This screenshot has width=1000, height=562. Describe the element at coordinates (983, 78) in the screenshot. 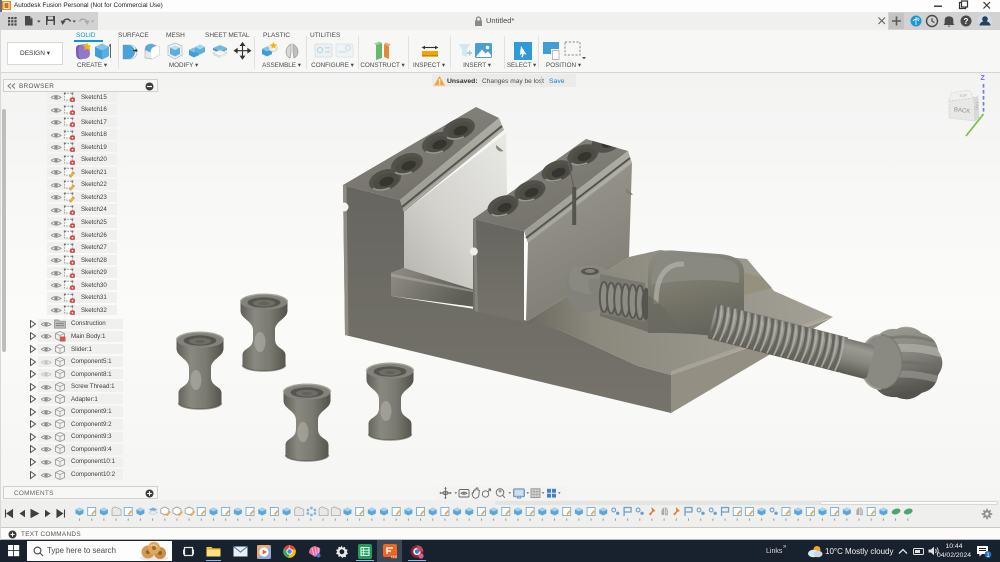

I see `svg-text: Z` at that location.